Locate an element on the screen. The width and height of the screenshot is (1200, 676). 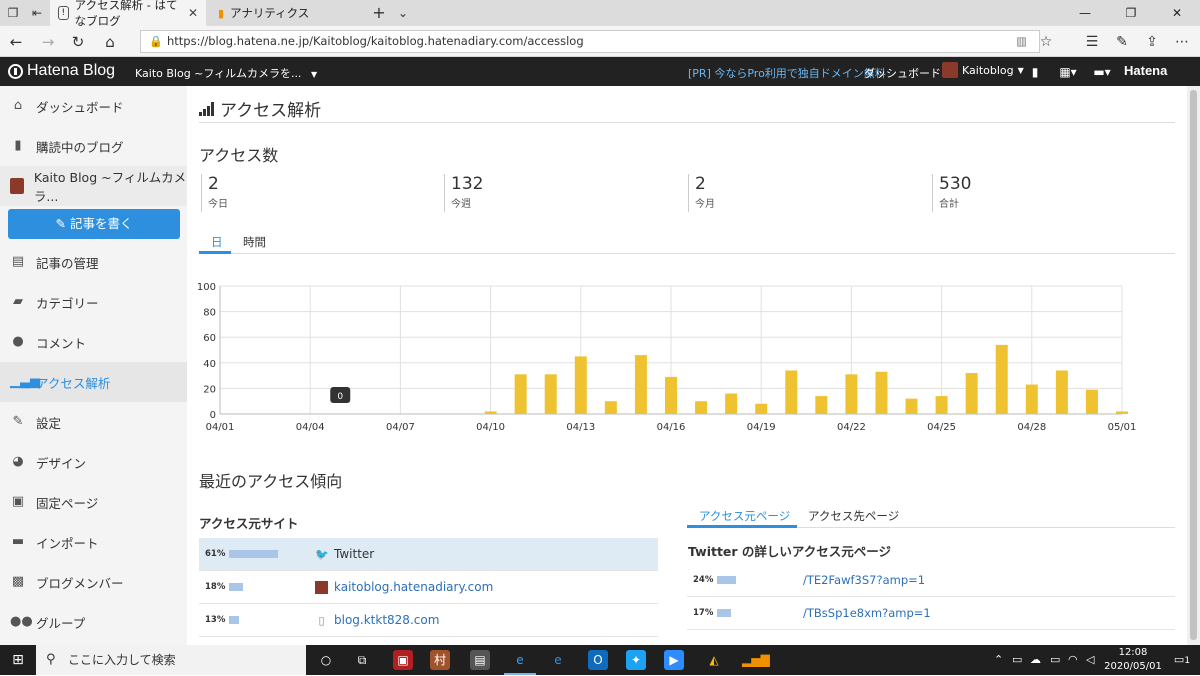
battery-icon: ▭ is located at coordinates (1017, 660).